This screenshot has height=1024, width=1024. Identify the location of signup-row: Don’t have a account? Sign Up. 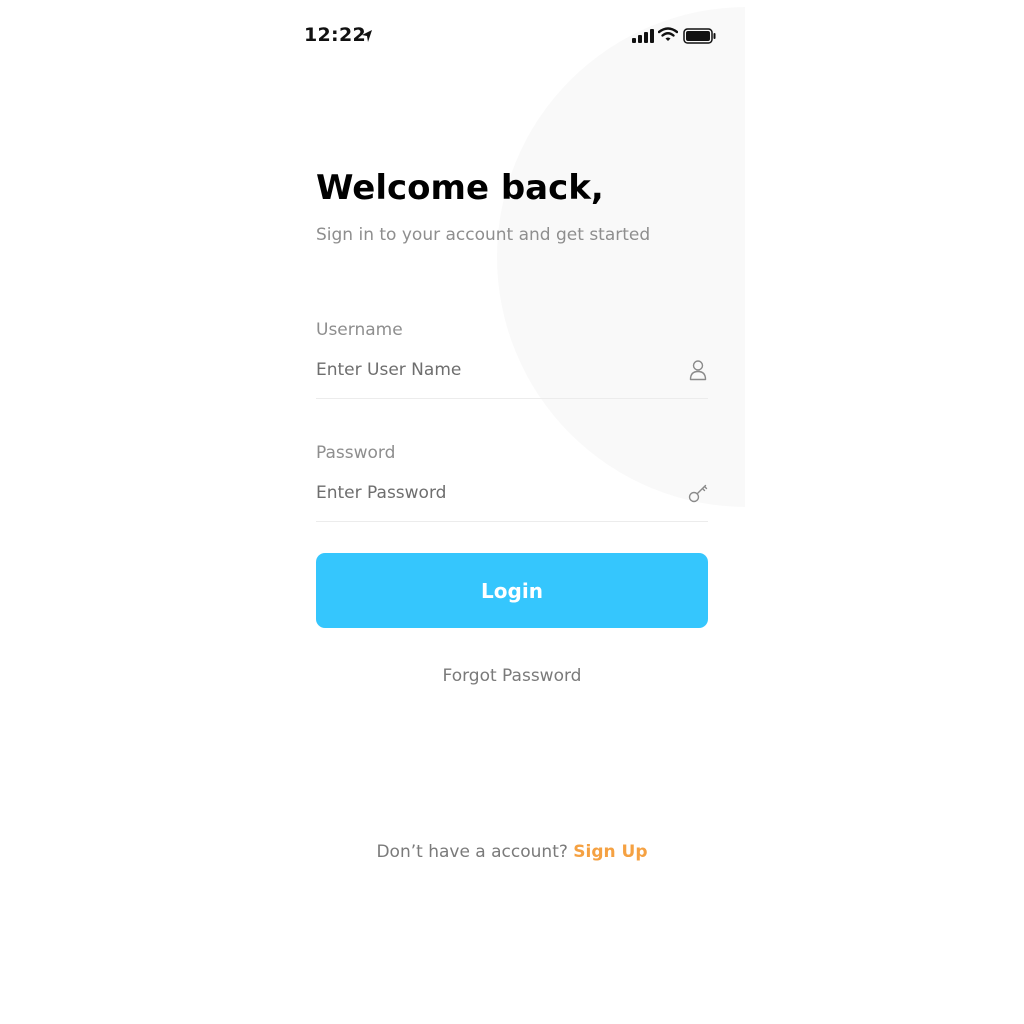
(512, 852).